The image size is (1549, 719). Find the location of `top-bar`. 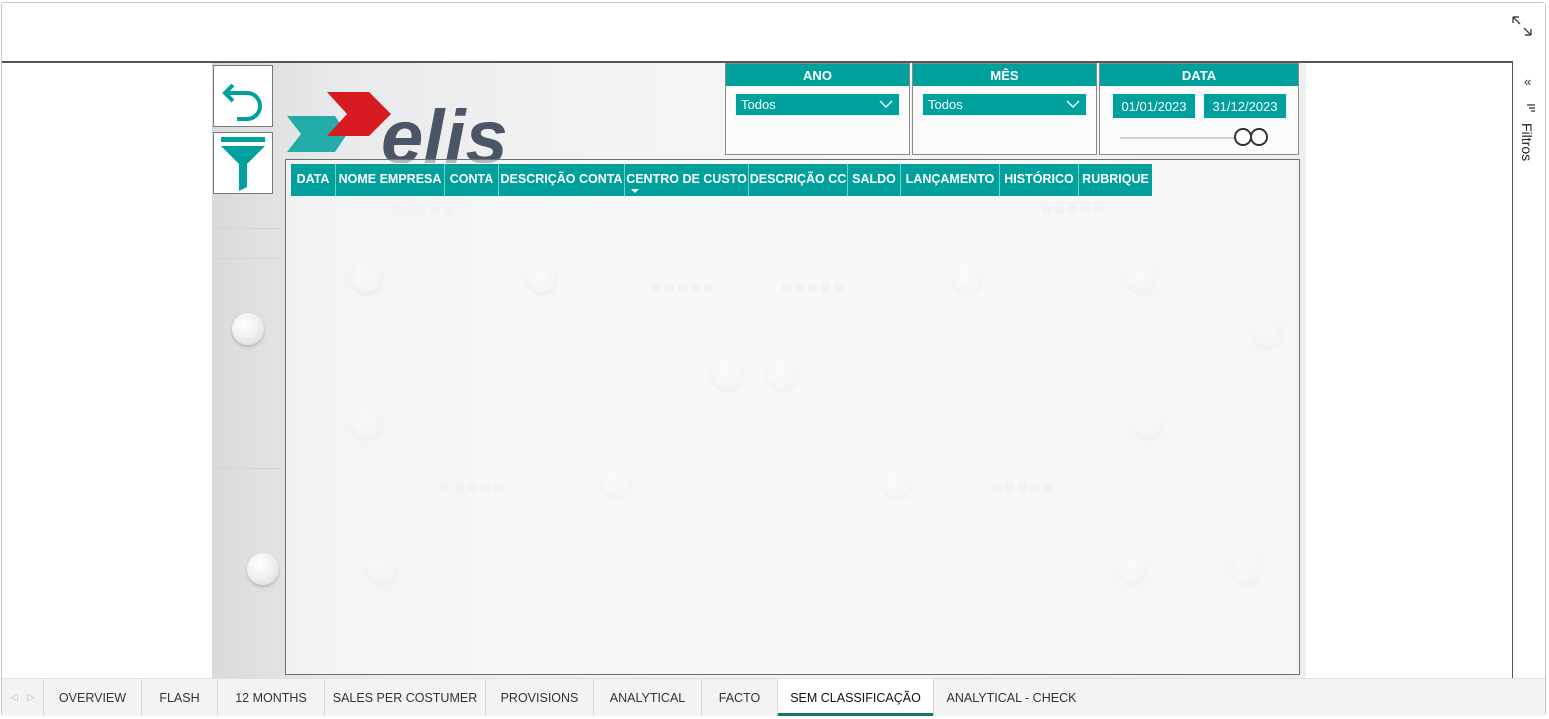

top-bar is located at coordinates (773, 32).